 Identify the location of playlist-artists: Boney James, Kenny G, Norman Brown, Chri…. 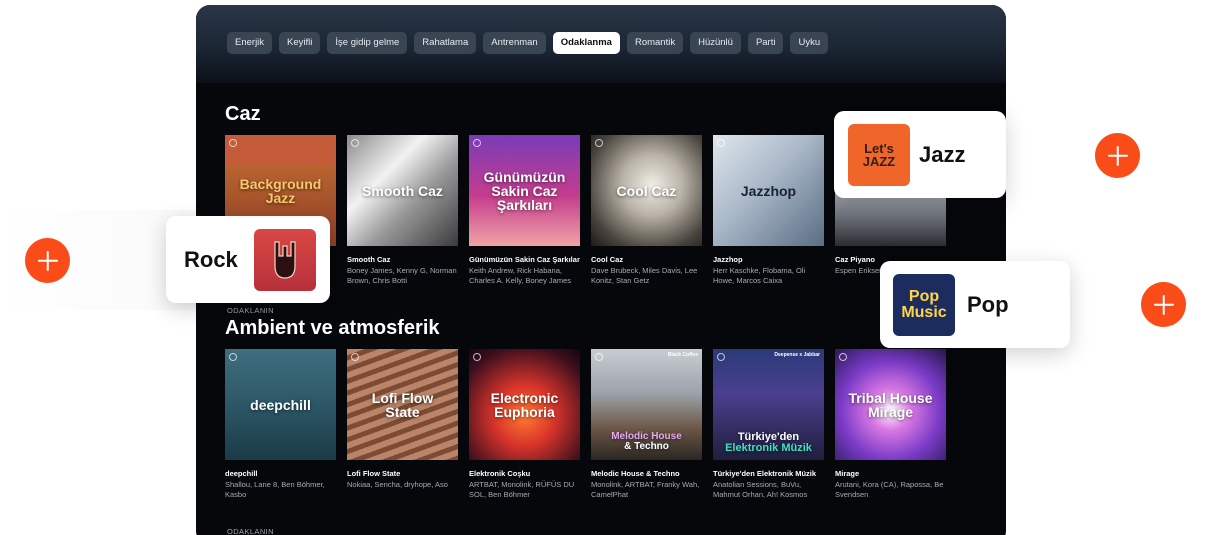
(402, 276).